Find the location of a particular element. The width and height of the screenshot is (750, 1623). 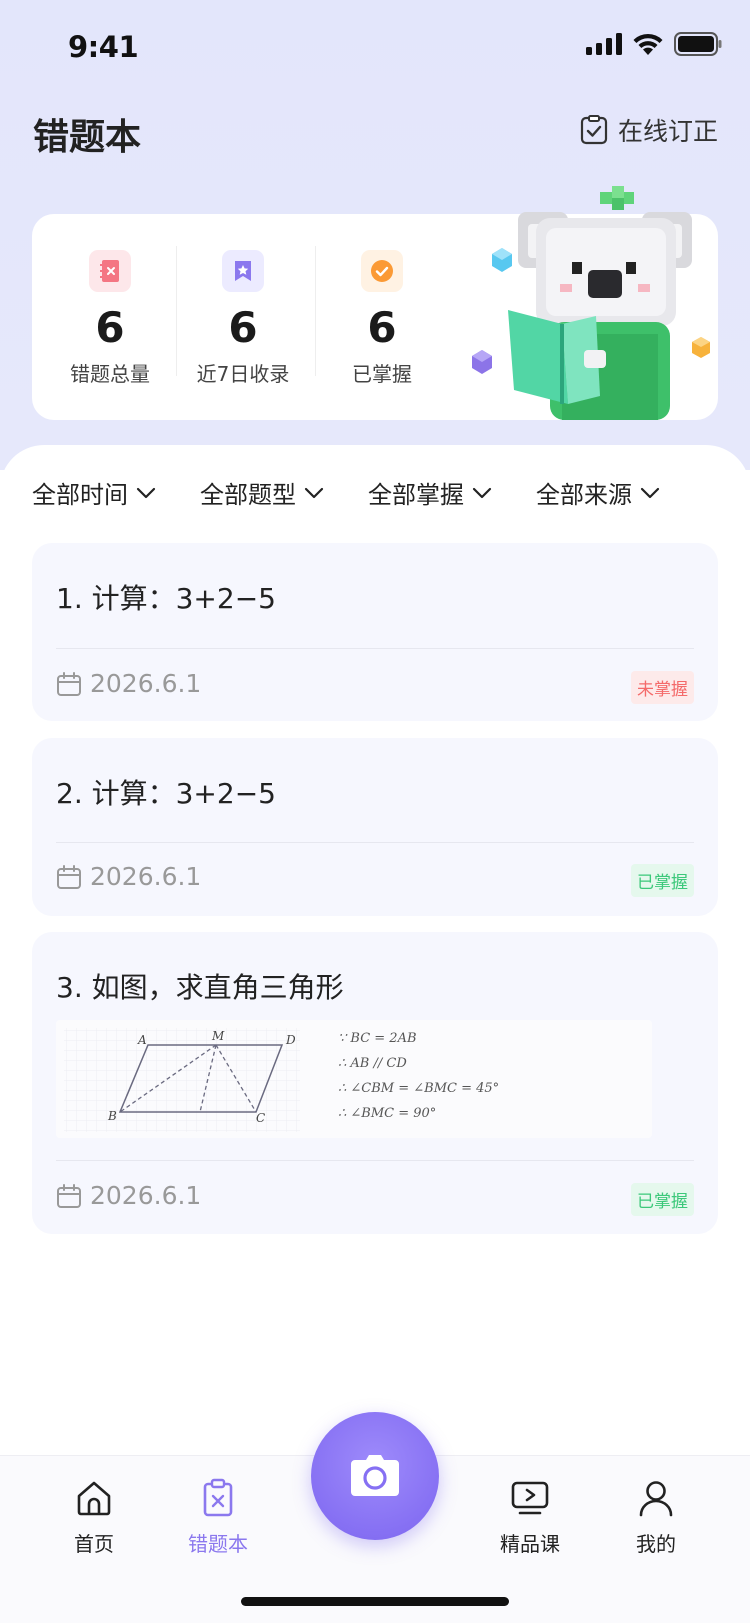

point-label: B is located at coordinates (112, 1116).